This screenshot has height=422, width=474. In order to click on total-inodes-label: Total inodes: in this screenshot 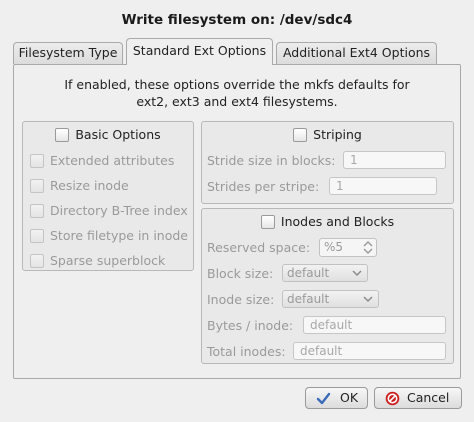, I will do `click(246, 351)`.